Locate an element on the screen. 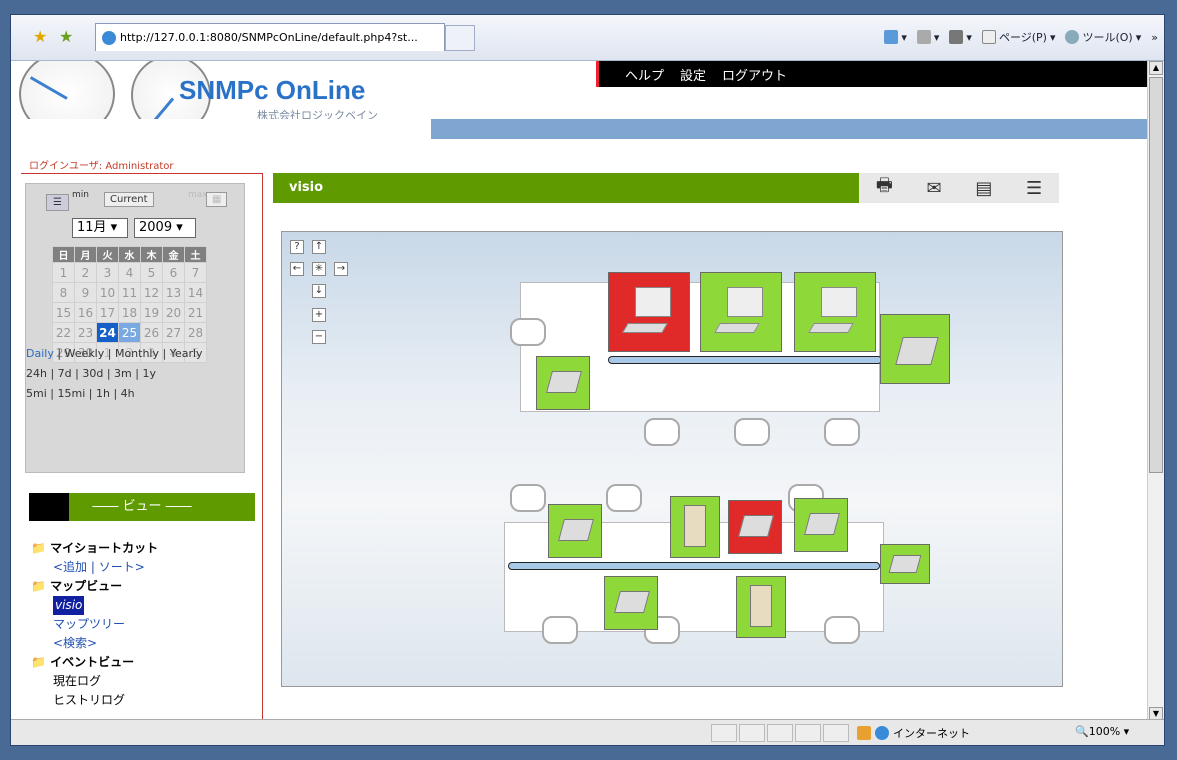  pc-node-alarm is located at coordinates (649, 312).